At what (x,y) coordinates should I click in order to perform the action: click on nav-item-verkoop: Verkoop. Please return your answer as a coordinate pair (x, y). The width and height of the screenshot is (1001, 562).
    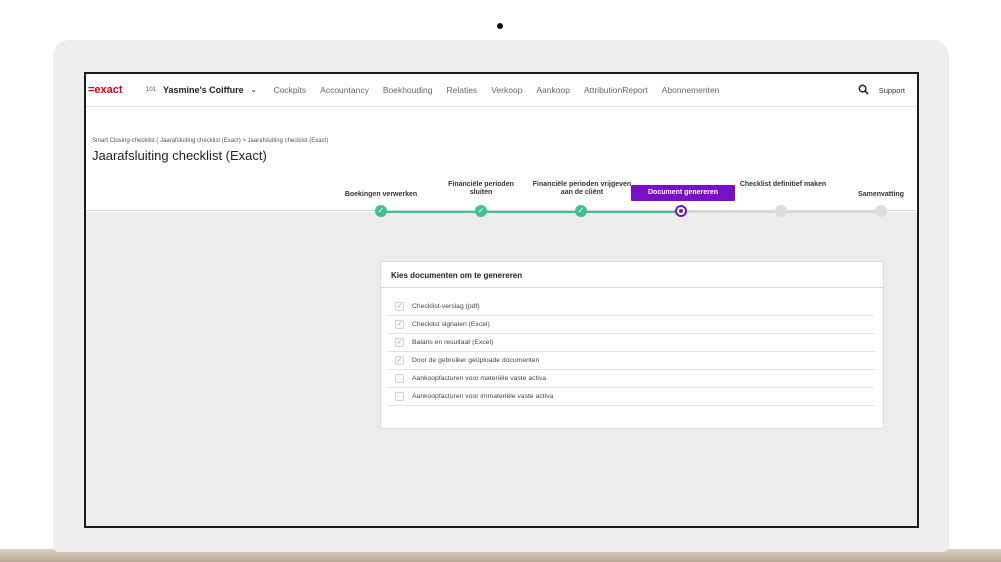
    Looking at the image, I should click on (506, 90).